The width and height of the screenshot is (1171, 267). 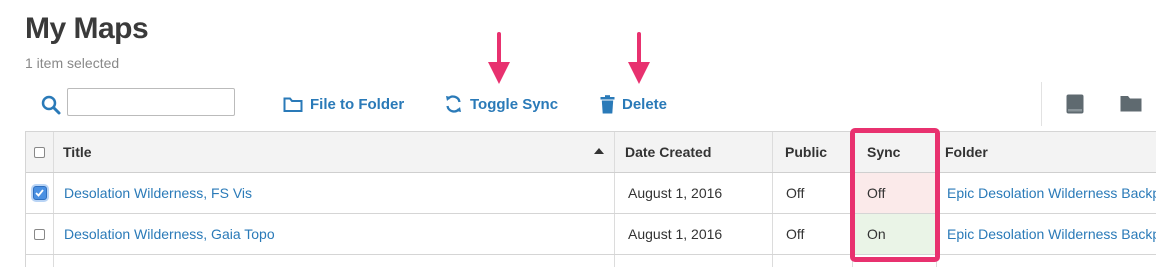 I want to click on table-row-partial, so click(x=591, y=261).